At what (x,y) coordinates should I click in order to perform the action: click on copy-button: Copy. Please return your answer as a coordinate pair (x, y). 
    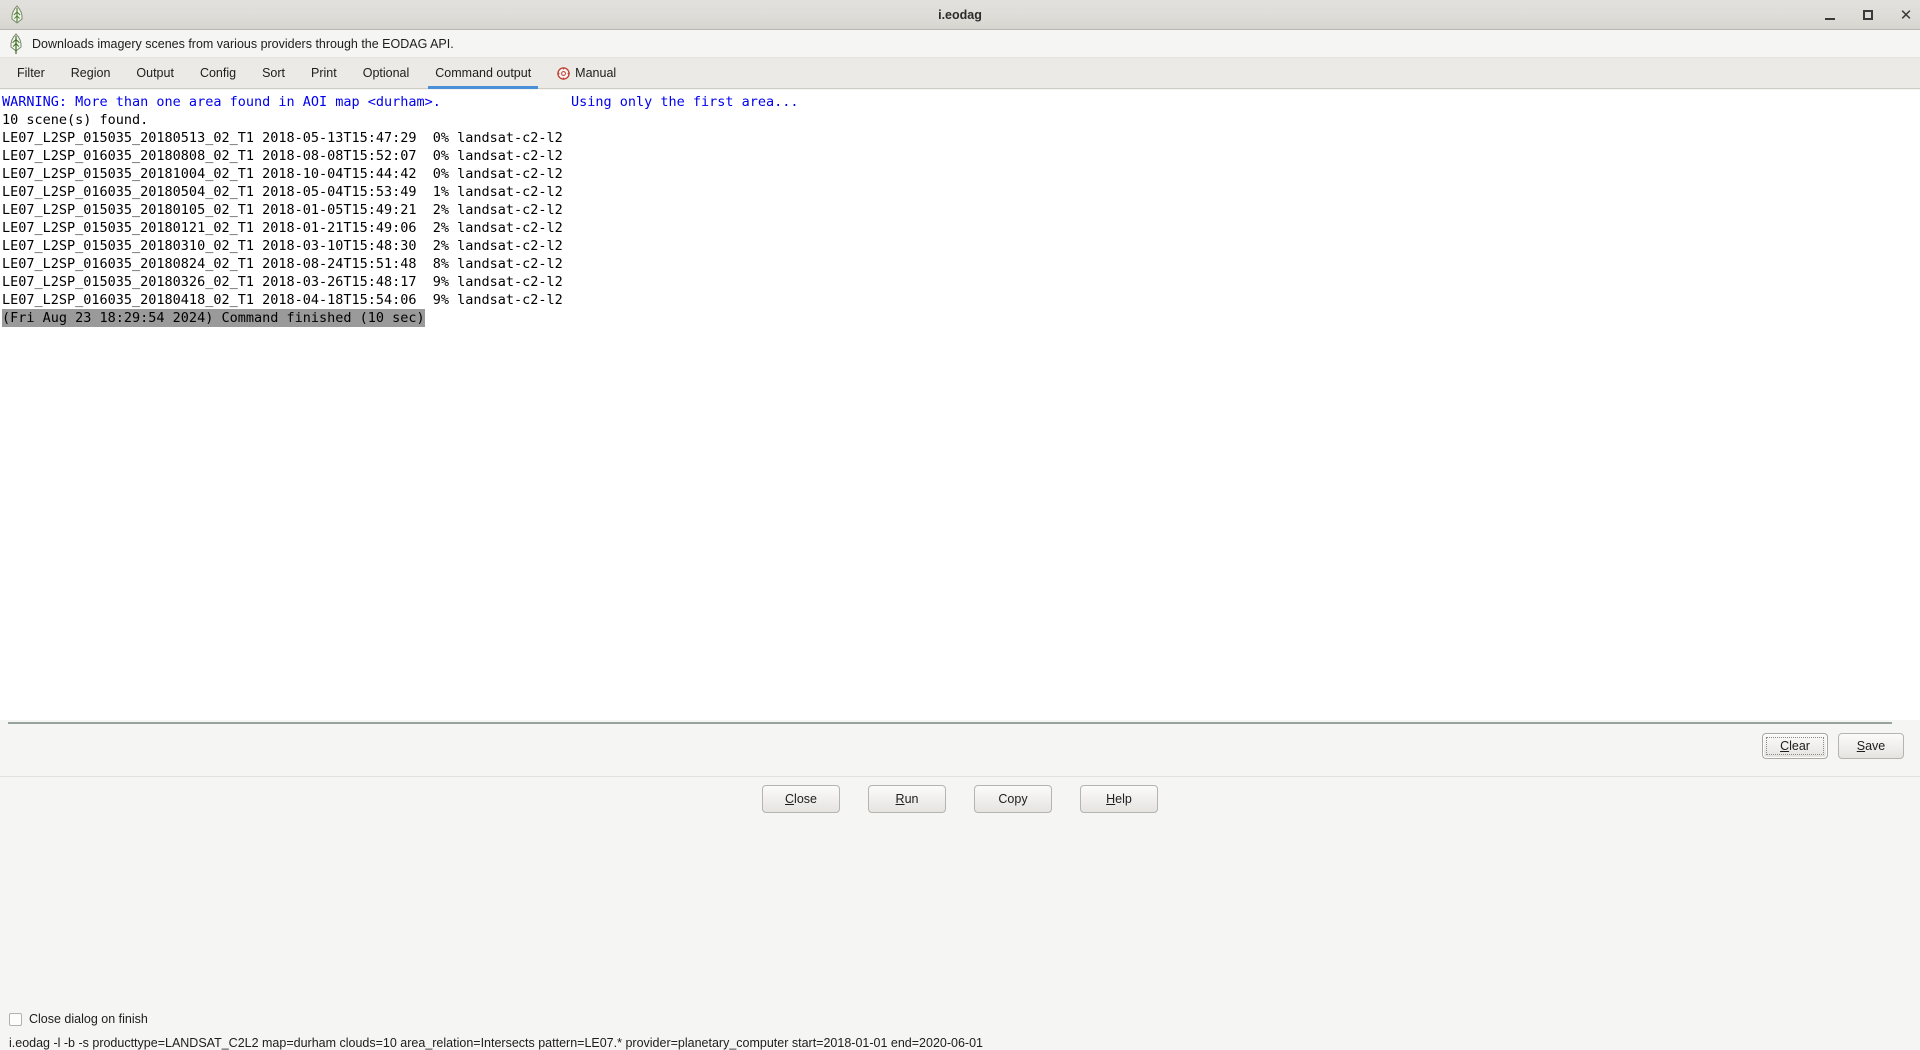
    Looking at the image, I should click on (1013, 798).